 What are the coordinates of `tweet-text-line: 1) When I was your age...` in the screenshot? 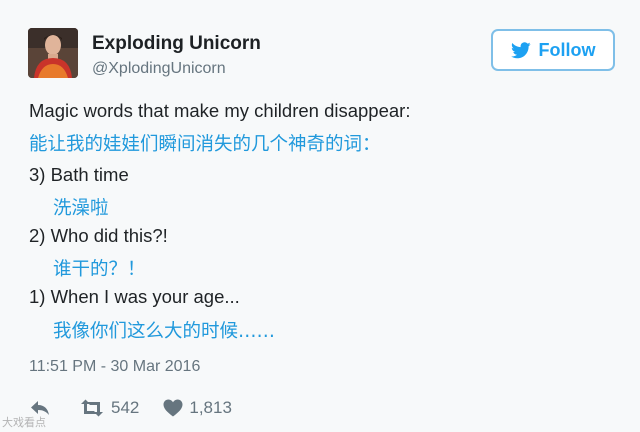 It's located at (134, 296).